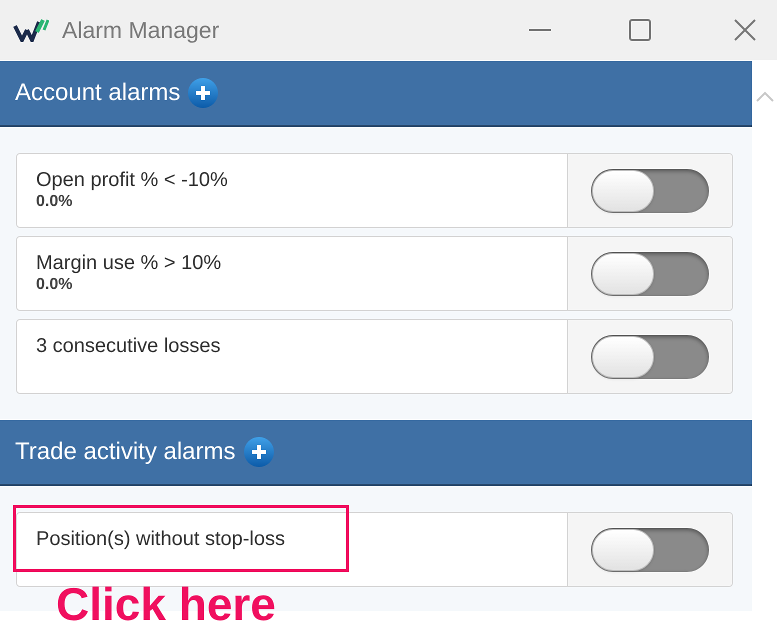 The height and width of the screenshot is (631, 777). Describe the element at coordinates (129, 346) in the screenshot. I see `alarm-label: 3 consecutive losses` at that location.